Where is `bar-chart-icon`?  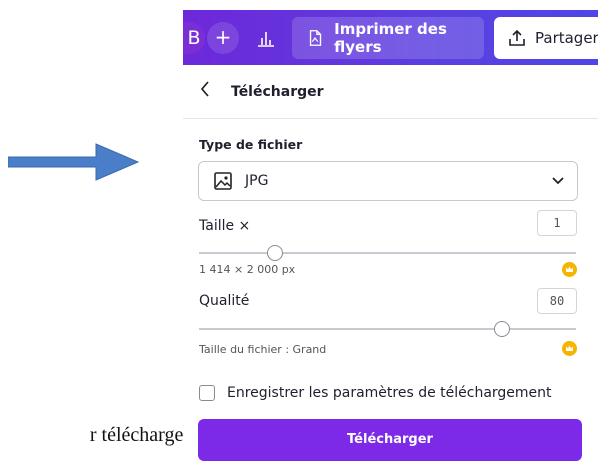
bar-chart-icon is located at coordinates (266, 39).